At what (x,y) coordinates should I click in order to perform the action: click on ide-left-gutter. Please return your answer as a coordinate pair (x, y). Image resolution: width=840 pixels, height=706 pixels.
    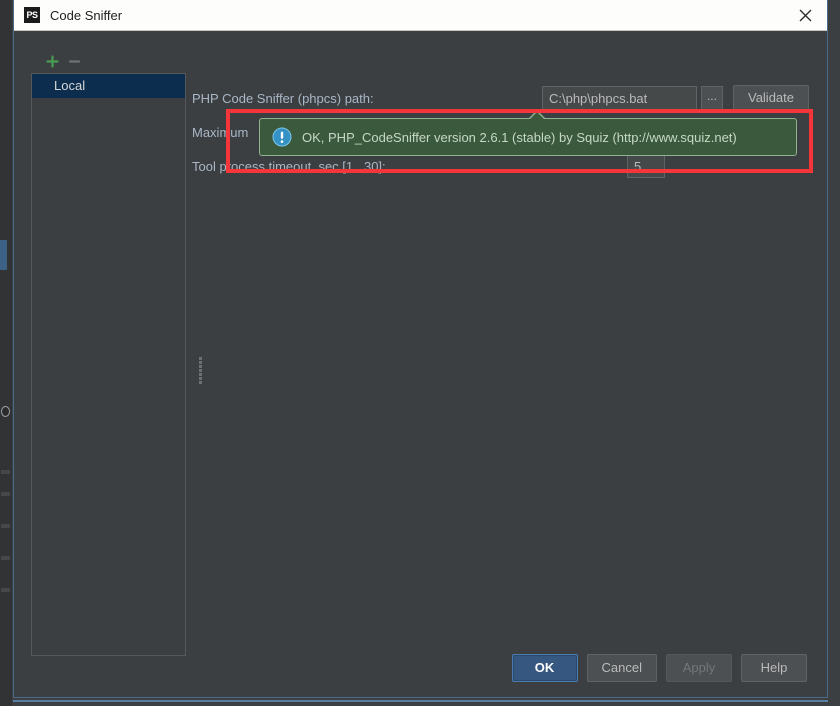
    Looking at the image, I should click on (6, 353).